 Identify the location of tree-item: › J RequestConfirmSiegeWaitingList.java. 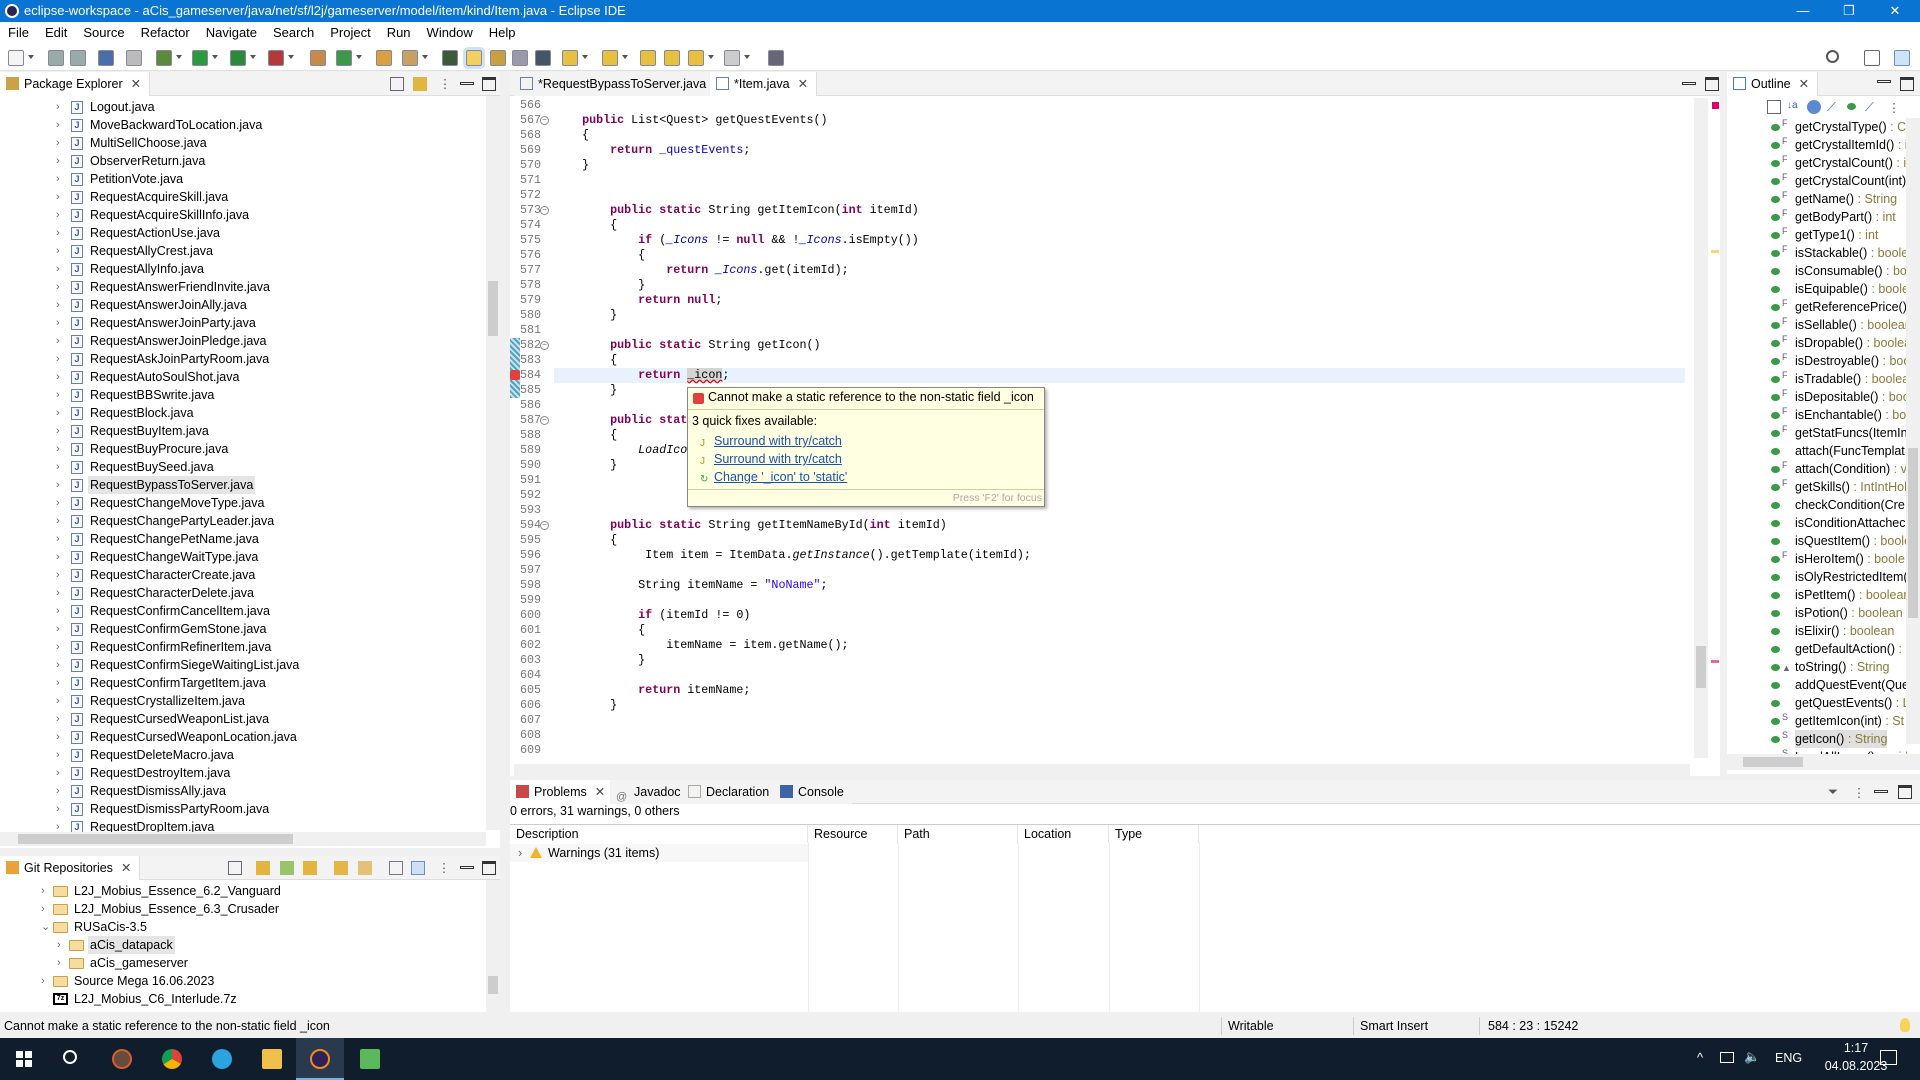
(243, 665).